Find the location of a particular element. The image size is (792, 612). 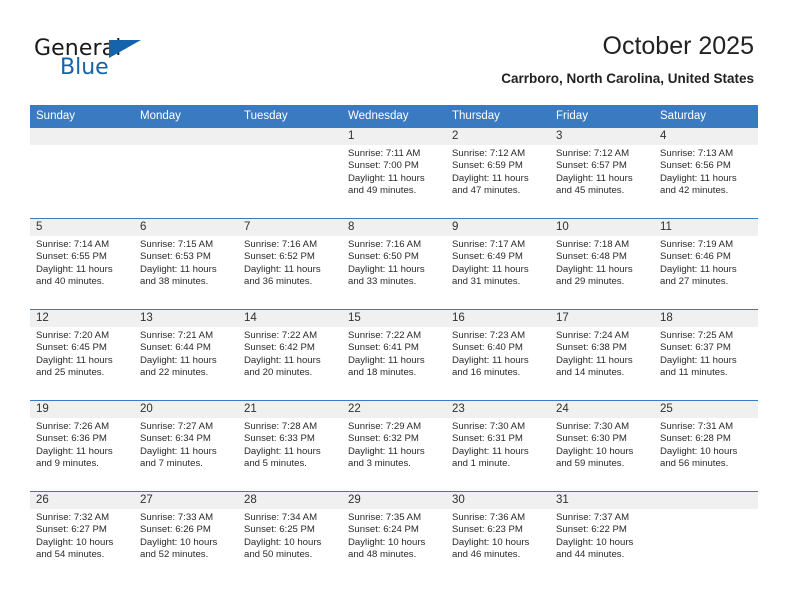

sunrise-time: Sunrise: 7:35 AM is located at coordinates (385, 517).